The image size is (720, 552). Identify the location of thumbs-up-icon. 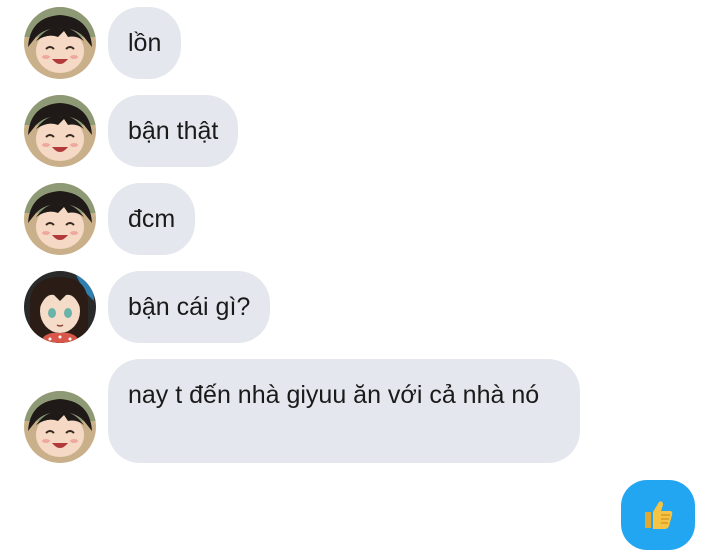
(659, 515).